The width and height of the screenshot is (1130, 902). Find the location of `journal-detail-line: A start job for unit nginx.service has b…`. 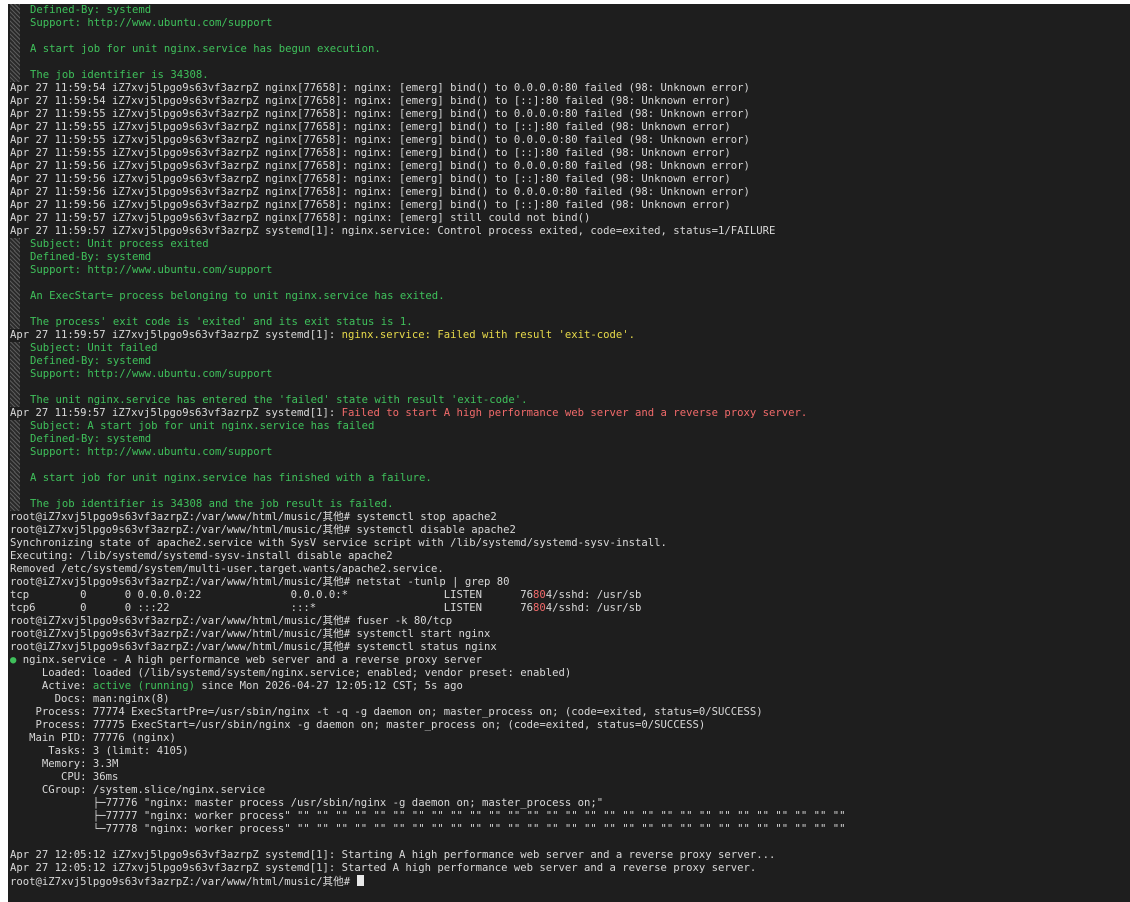

journal-detail-line: A start job for unit nginx.service has b… is located at coordinates (569, 49).